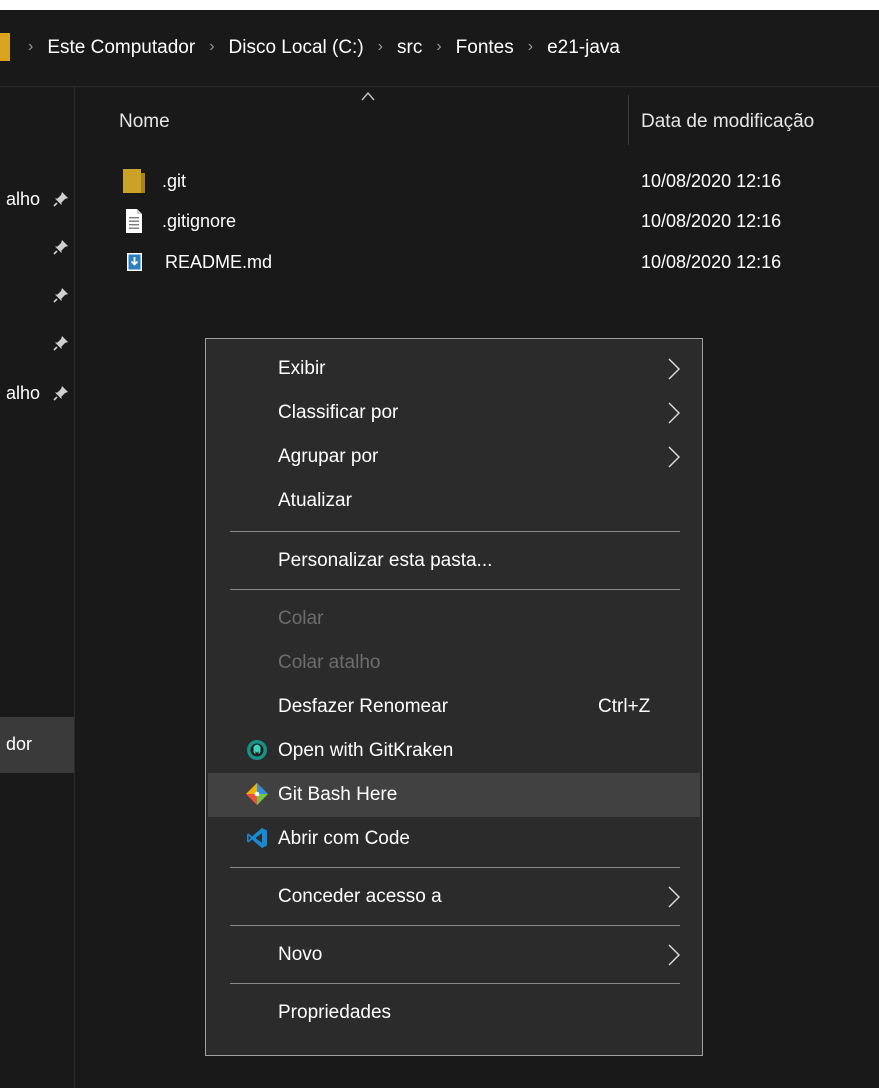  I want to click on breadcrumb-item-este-computador: Este Computador, so click(121, 48).